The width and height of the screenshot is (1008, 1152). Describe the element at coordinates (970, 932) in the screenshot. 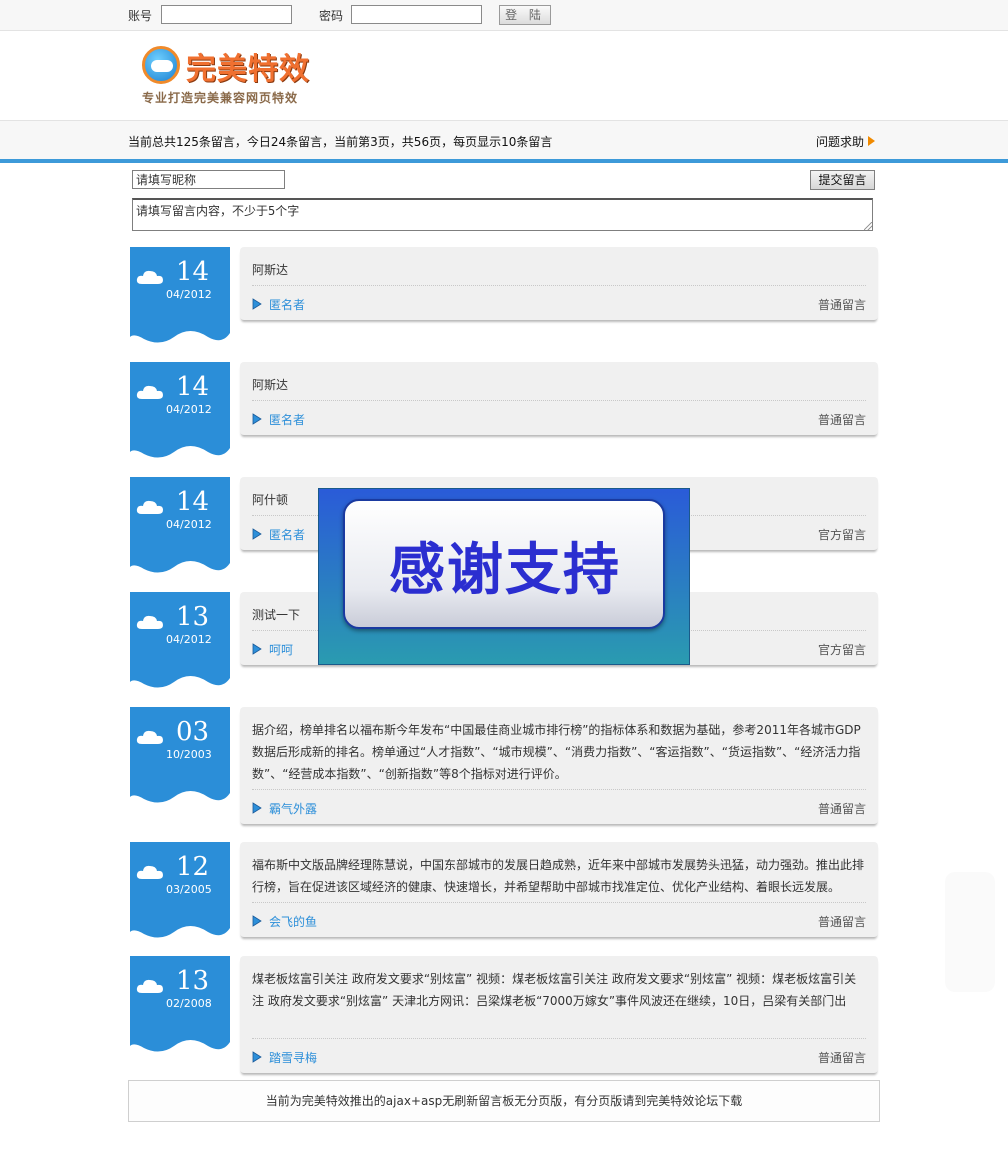

I see `side-decoration` at that location.